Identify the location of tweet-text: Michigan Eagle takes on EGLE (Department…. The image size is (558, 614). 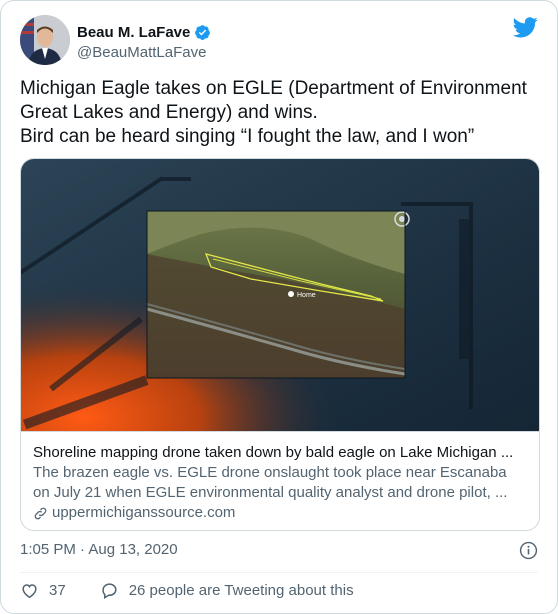
(280, 113).